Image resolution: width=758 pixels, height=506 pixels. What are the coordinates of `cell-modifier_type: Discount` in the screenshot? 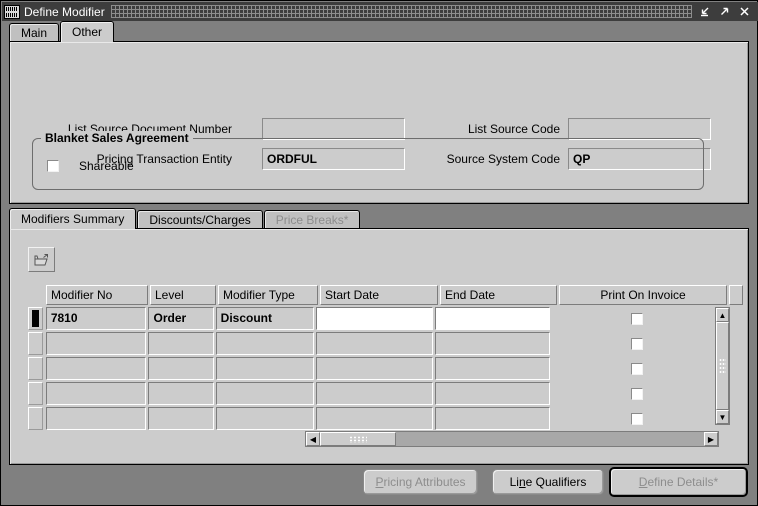 It's located at (265, 318).